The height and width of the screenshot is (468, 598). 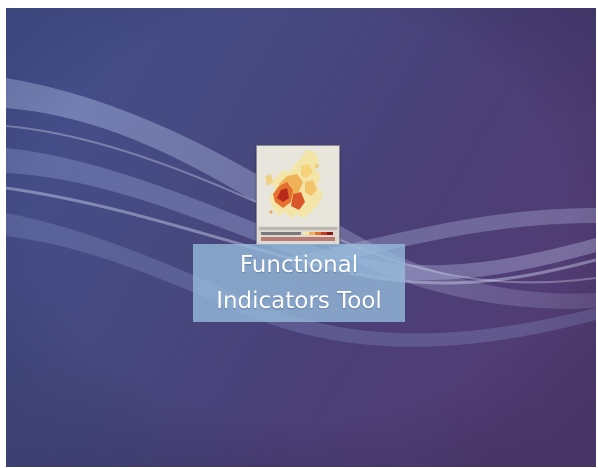 I want to click on map-thumbnail-icon, so click(x=298, y=195).